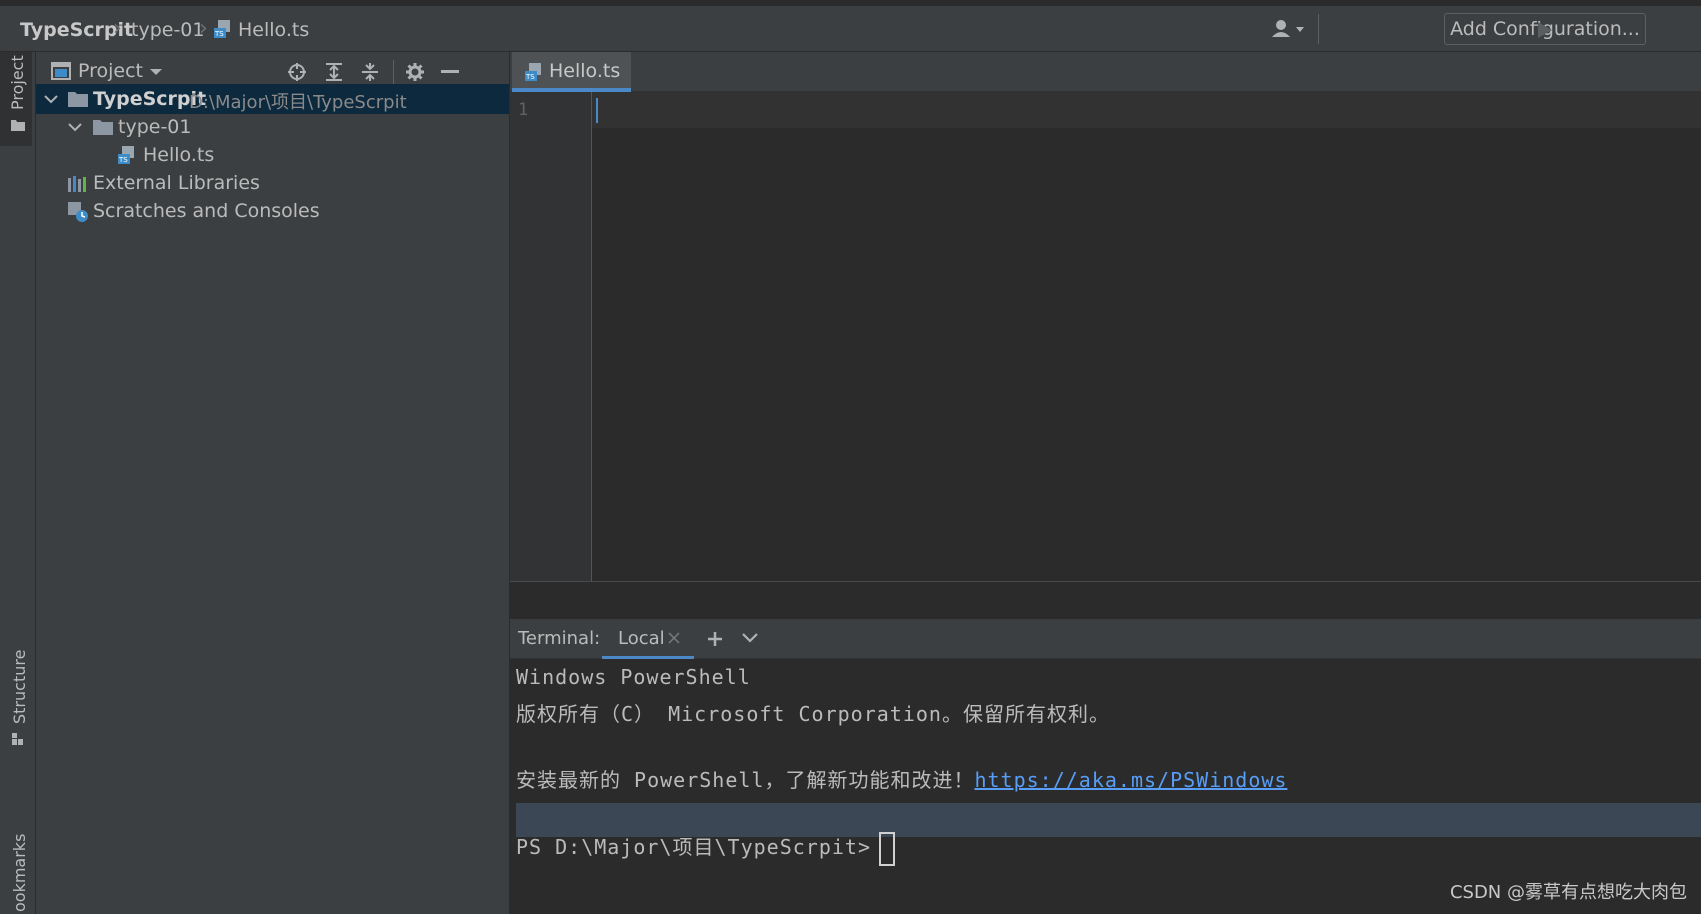  Describe the element at coordinates (370, 72) in the screenshot. I see `collapse-all-icon` at that location.